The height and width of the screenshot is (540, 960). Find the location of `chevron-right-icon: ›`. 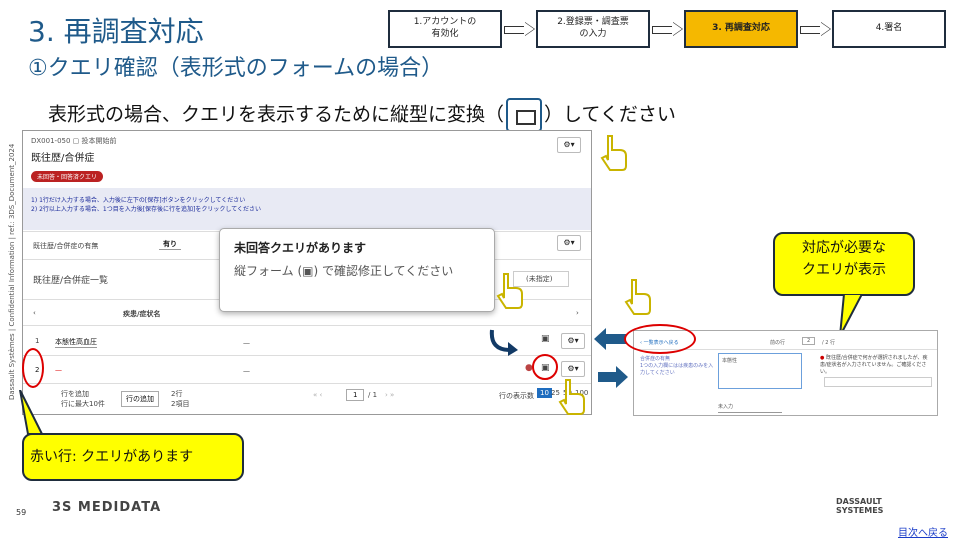

chevron-right-icon: › is located at coordinates (577, 313).